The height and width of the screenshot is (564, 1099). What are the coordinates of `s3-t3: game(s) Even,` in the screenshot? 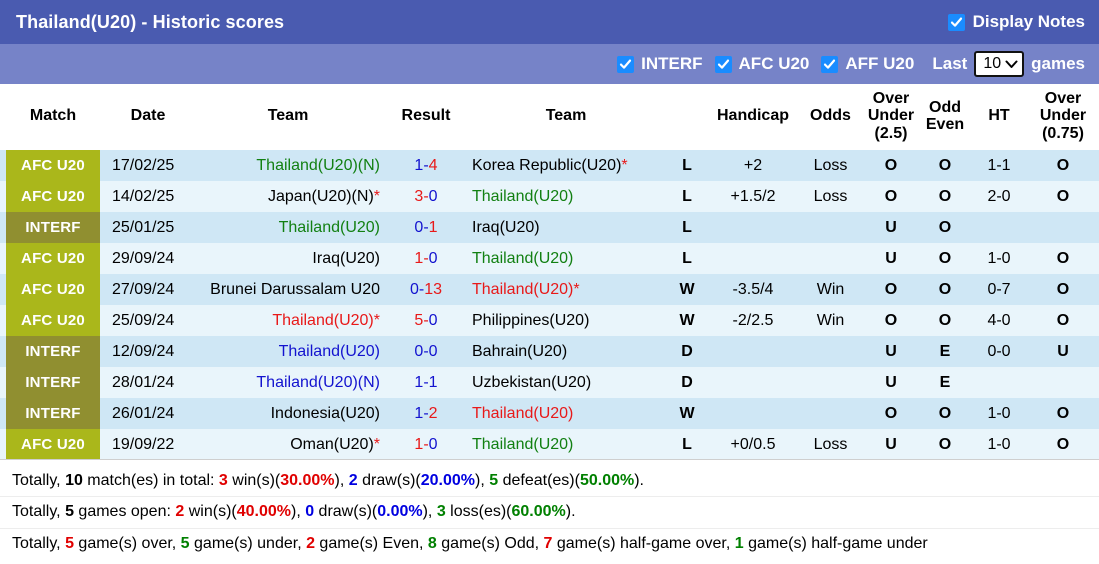 It's located at (371, 544).